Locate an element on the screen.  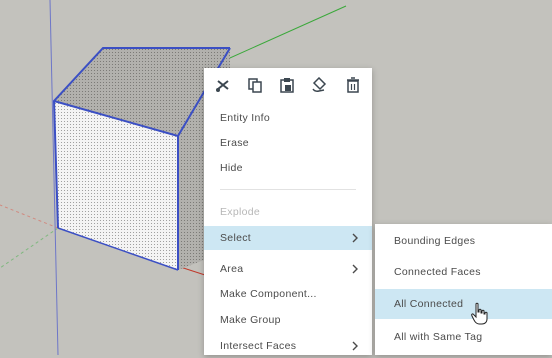
copy-icon is located at coordinates (255, 85).